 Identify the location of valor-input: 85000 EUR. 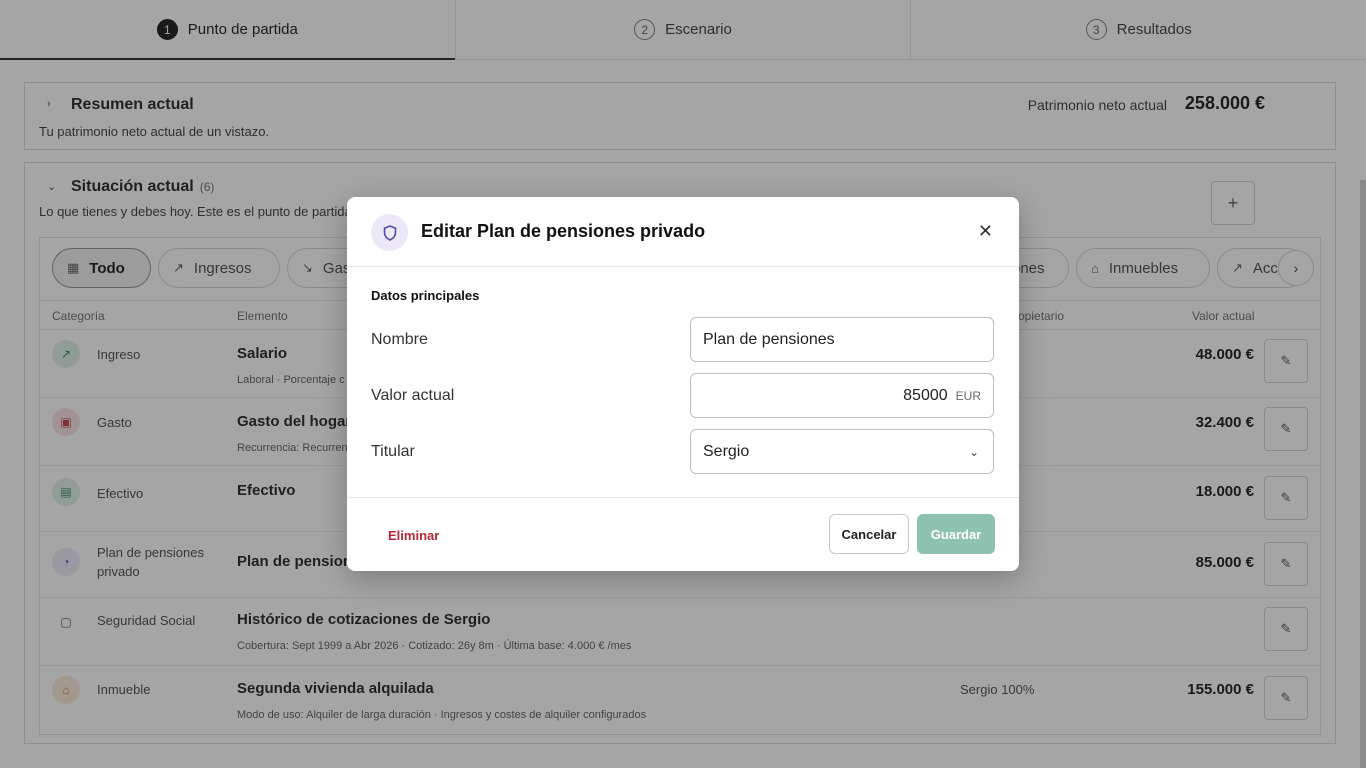
(842, 395).